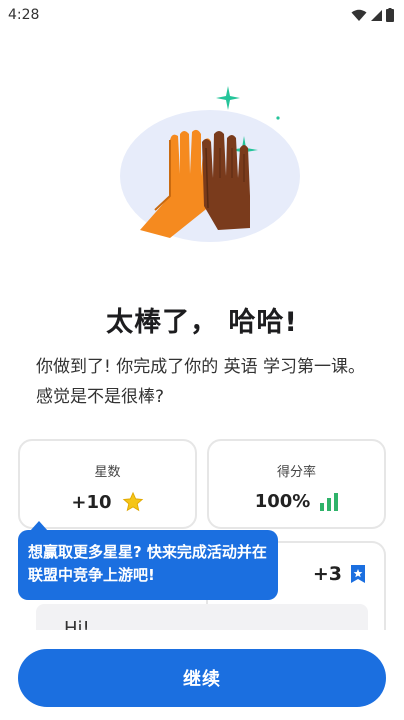  What do you see at coordinates (202, 322) in the screenshot?
I see `page-title: 太棒了， 哈哈!` at bounding box center [202, 322].